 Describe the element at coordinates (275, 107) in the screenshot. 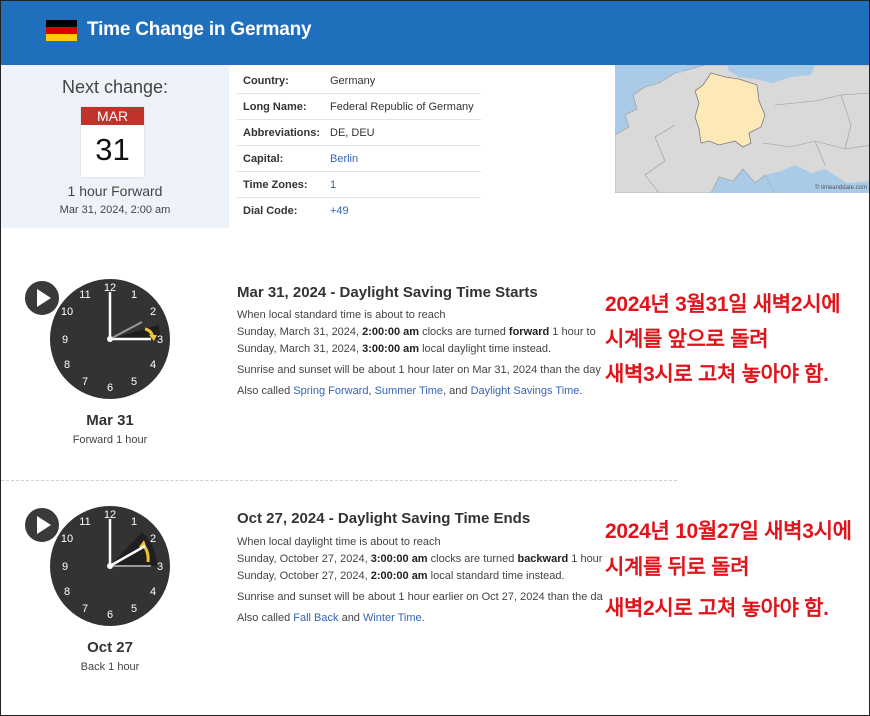

I see `info-key: Long Name:` at that location.